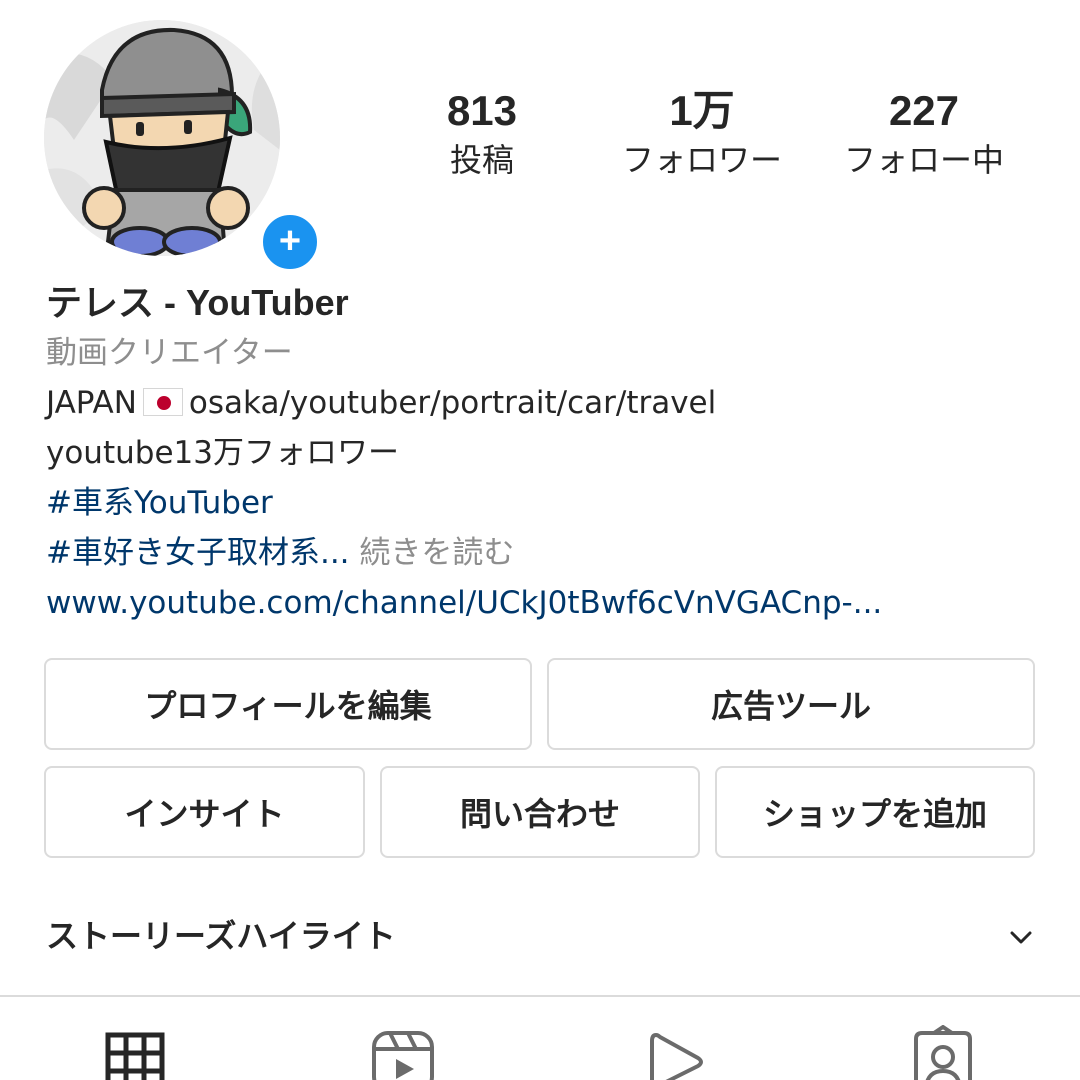 The width and height of the screenshot is (1080, 1080). I want to click on edit-profile-button: プロフィールを編集, so click(288, 704).